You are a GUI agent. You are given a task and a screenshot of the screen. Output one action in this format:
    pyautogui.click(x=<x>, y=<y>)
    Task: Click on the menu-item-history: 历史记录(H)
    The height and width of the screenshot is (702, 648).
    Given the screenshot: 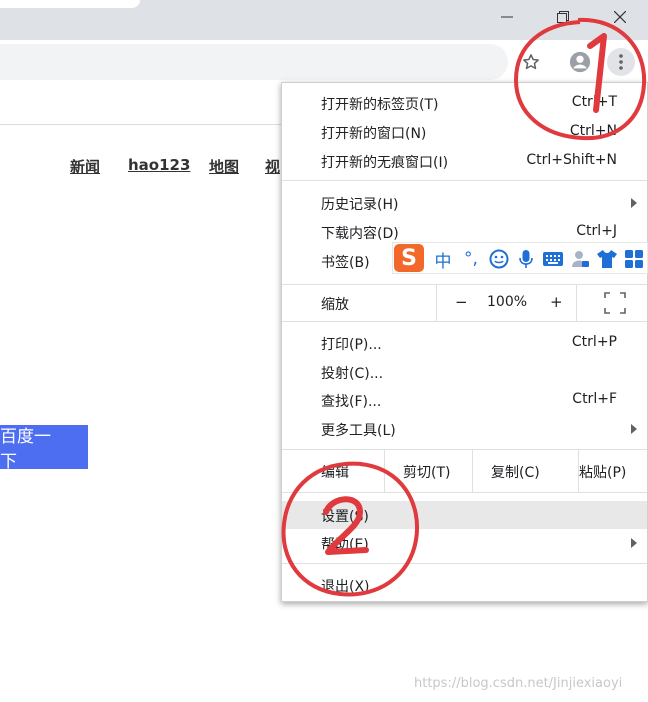 What is the action you would take?
    pyautogui.click(x=464, y=203)
    